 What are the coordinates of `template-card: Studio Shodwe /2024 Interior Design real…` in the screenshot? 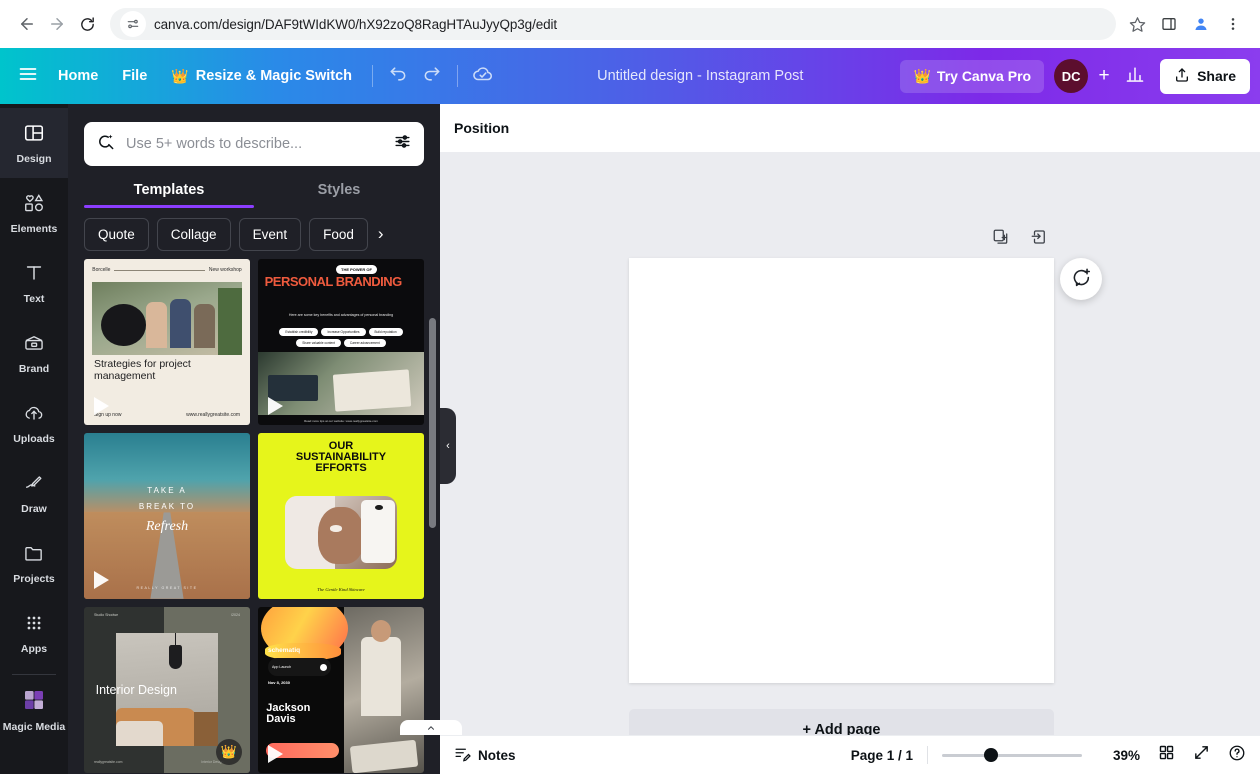 It's located at (167, 689).